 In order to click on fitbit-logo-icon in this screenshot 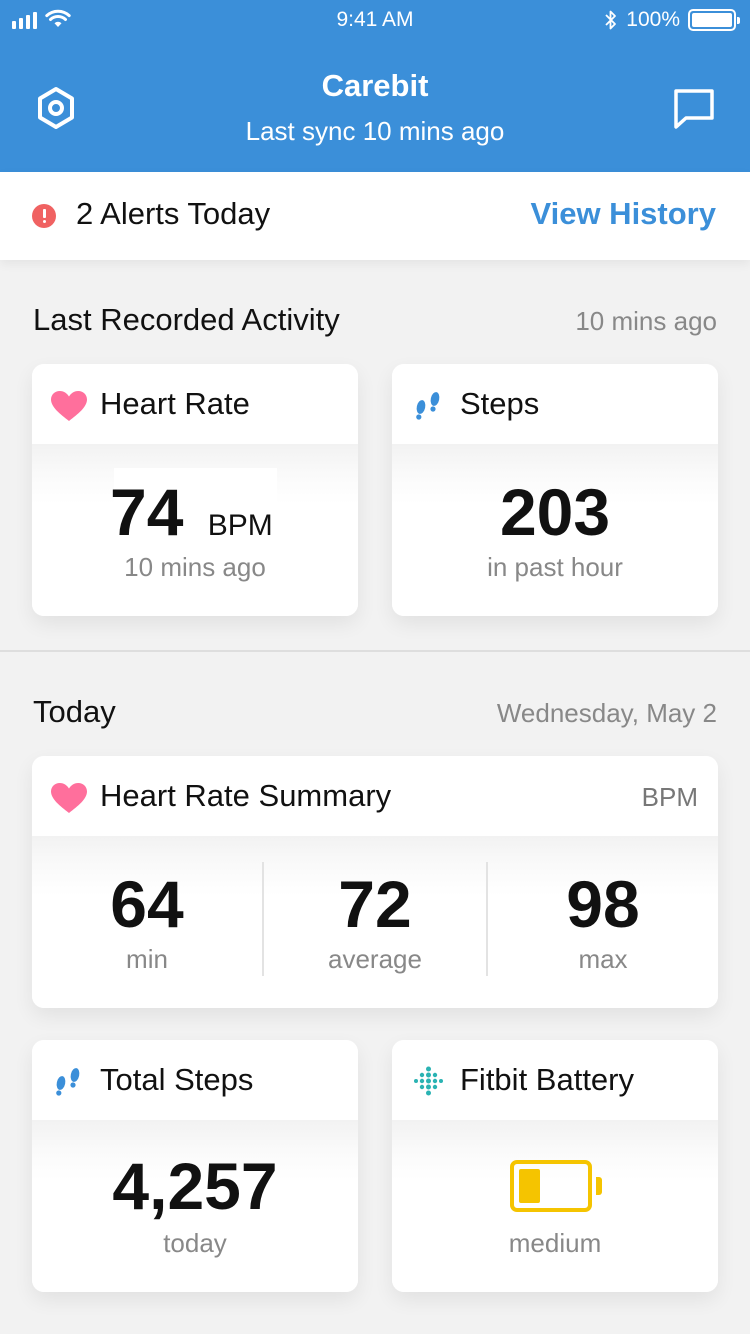, I will do `click(428, 1081)`.